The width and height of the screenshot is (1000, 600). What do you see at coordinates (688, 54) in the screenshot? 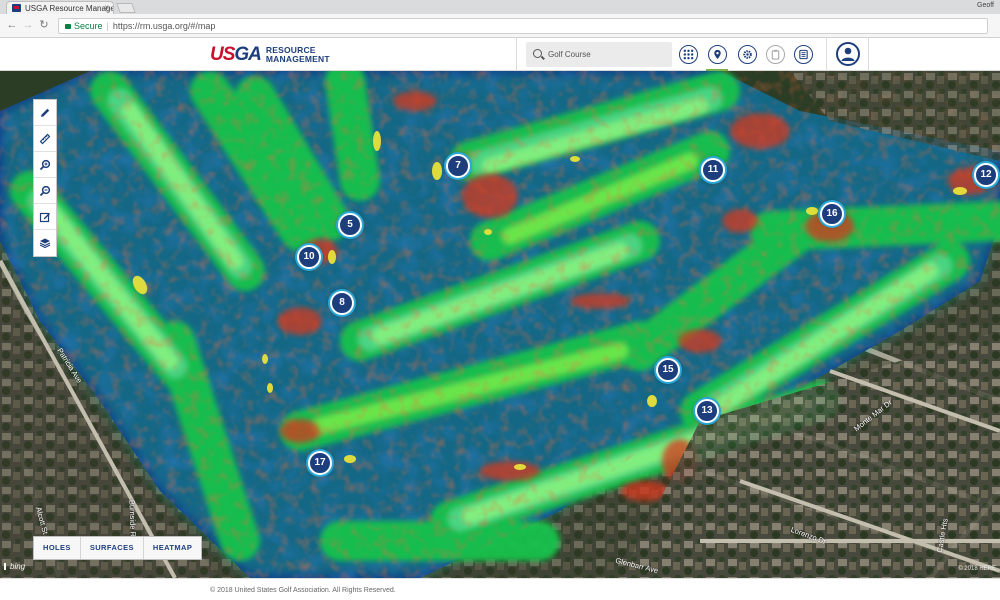
I see `grid-icon` at bounding box center [688, 54].